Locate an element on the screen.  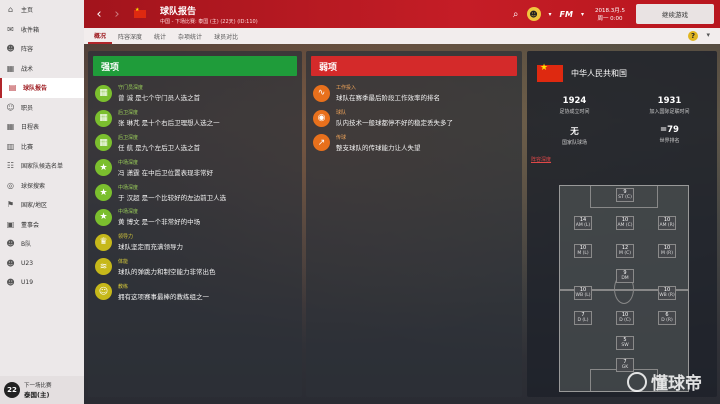
report-row: ★ 中场深度于 汉超 是一个比较好的左边前卫人选 is located at coordinates (195, 192).